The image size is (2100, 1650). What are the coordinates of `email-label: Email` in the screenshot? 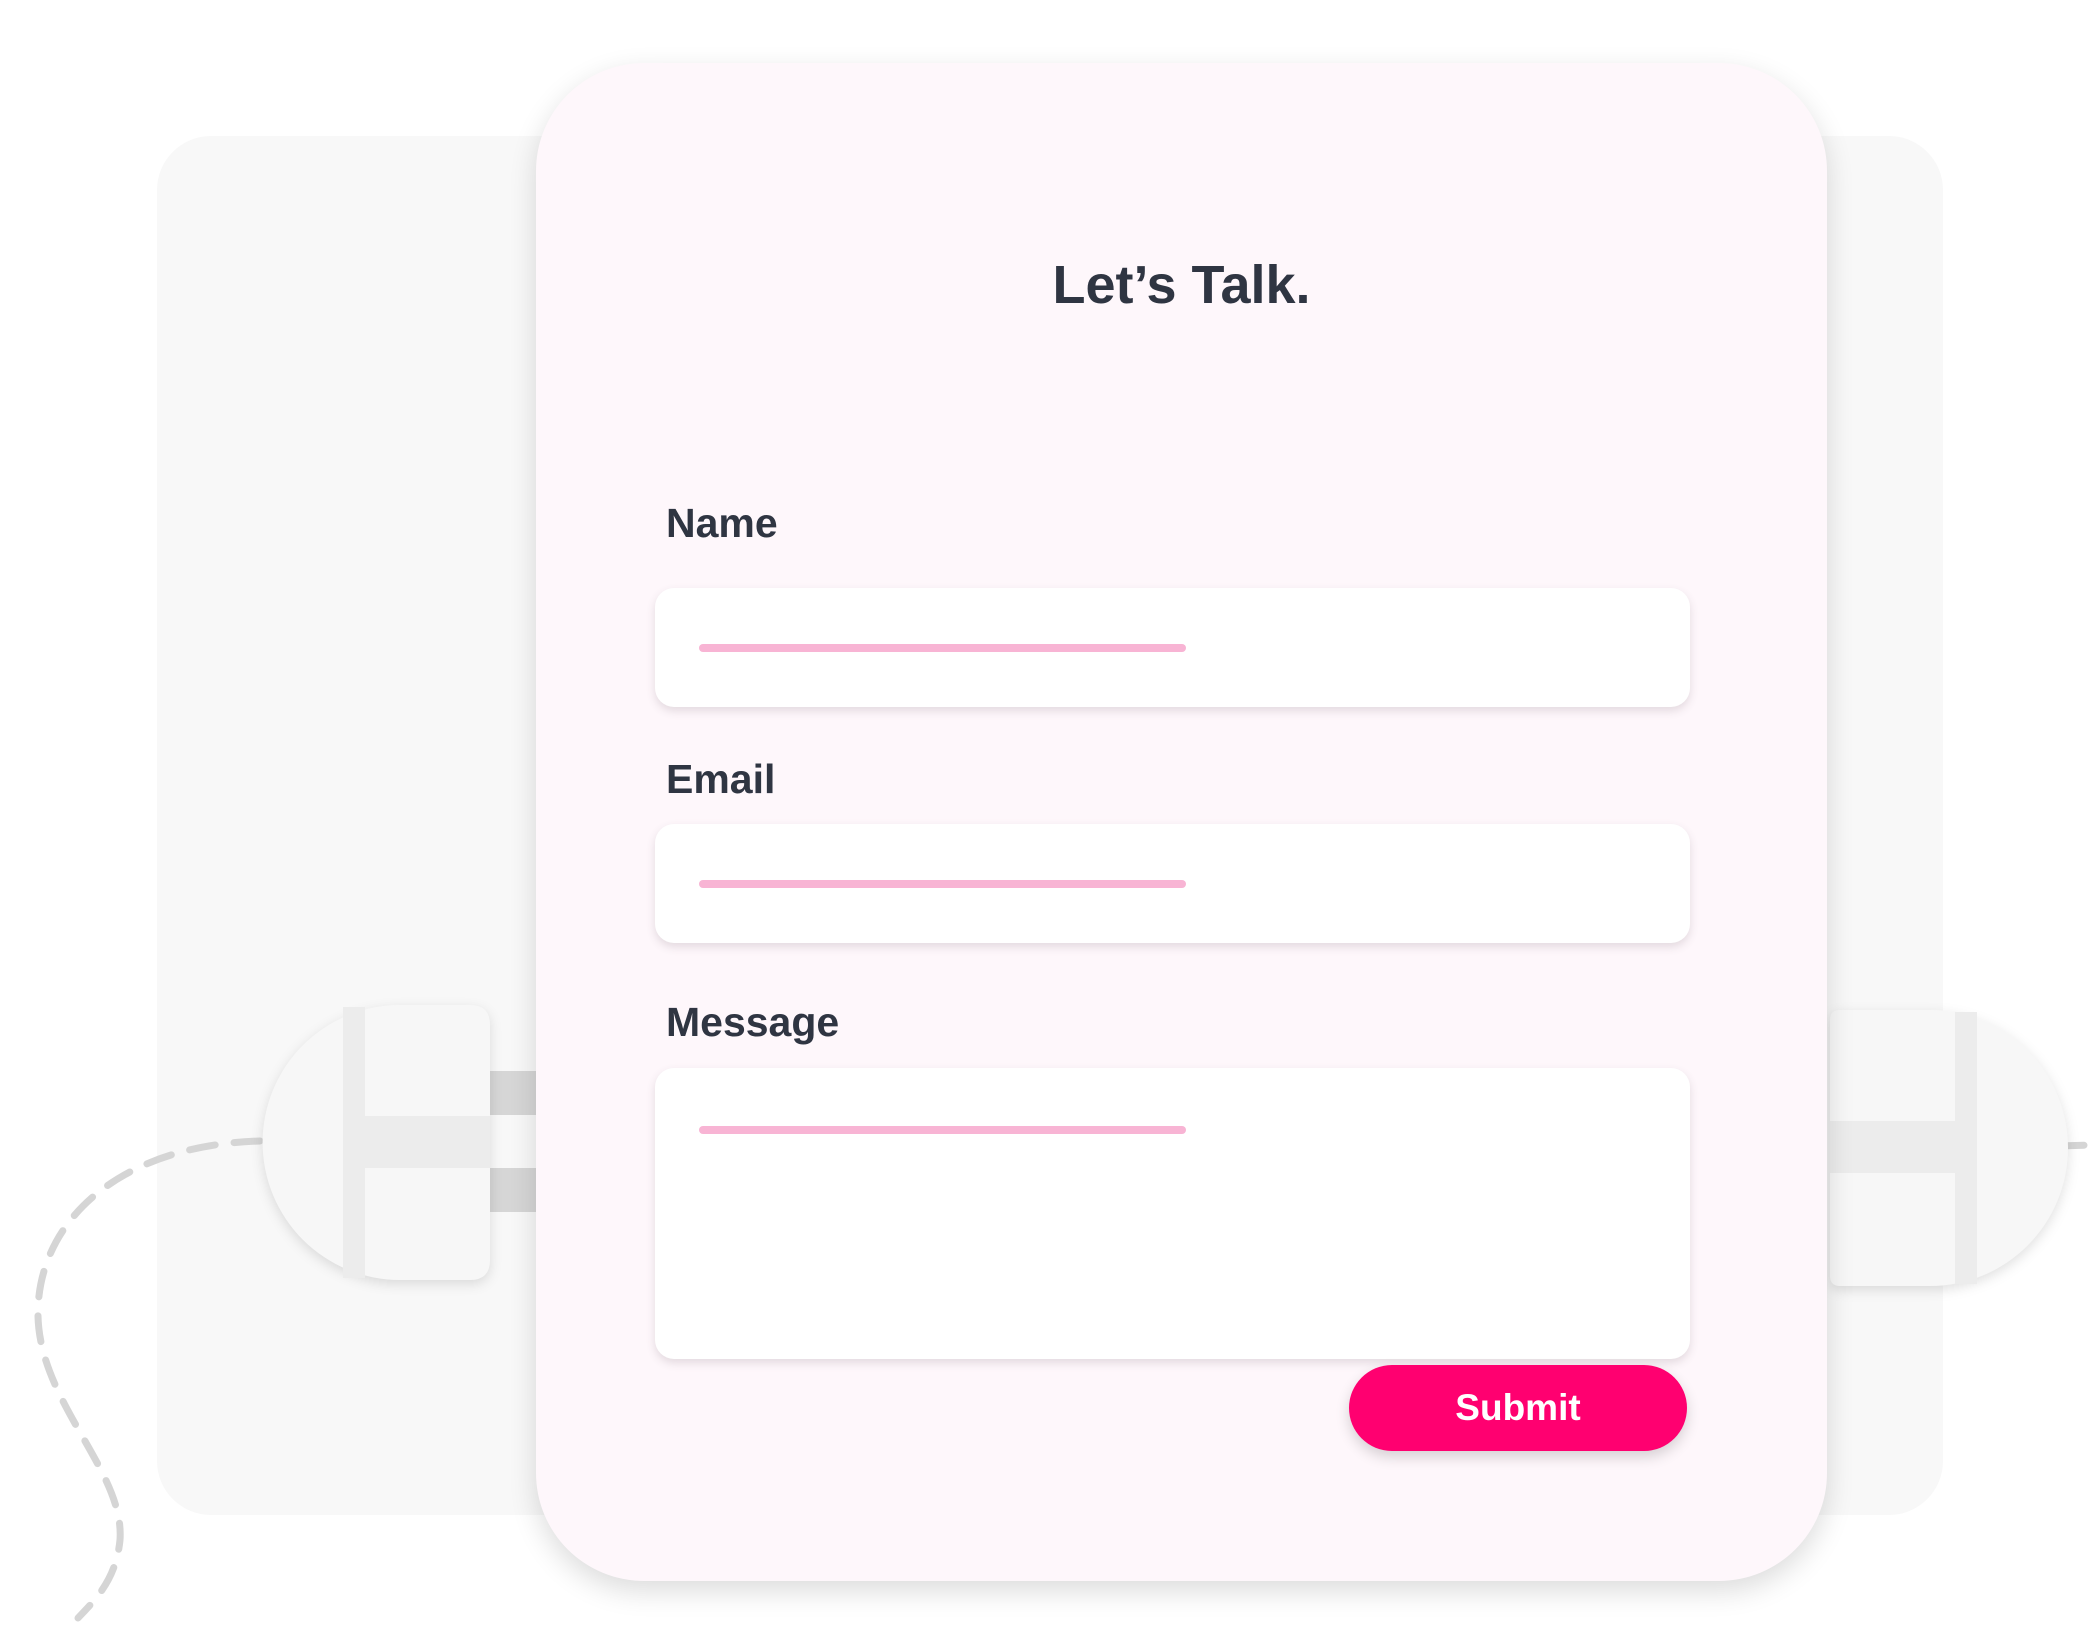 It's located at (721, 779).